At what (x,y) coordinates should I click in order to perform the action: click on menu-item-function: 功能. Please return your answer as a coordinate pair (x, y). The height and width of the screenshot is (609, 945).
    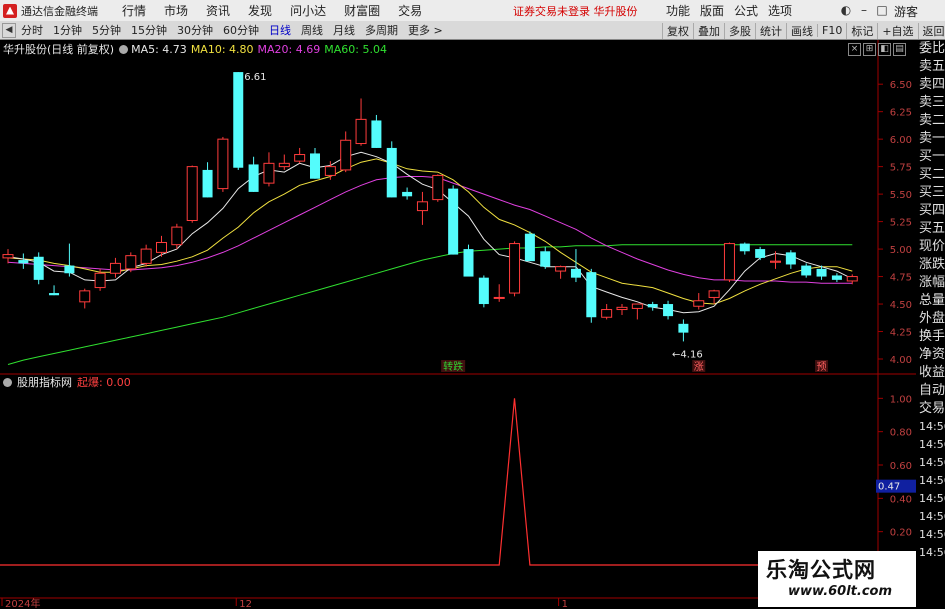
    Looking at the image, I should click on (678, 10).